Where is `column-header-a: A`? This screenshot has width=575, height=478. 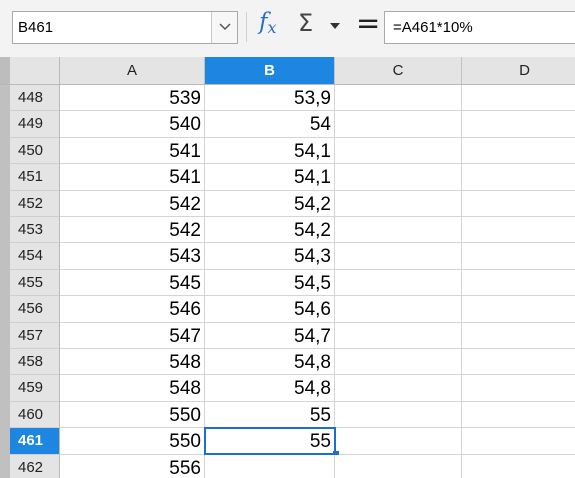 column-header-a: A is located at coordinates (132, 70).